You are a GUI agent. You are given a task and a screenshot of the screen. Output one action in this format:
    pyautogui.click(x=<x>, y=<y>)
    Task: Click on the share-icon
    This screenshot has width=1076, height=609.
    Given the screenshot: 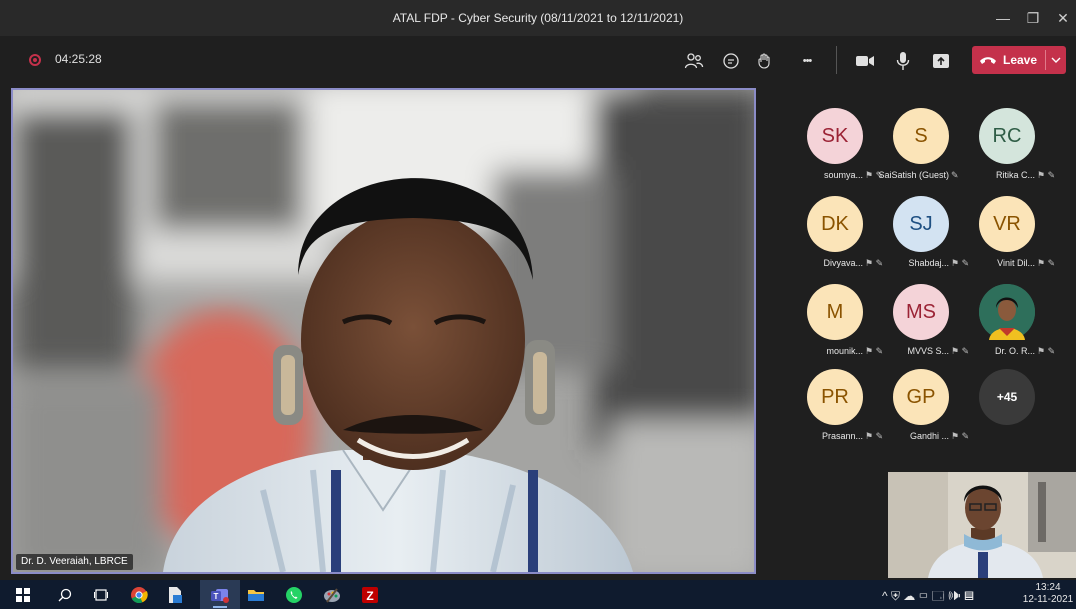 What is the action you would take?
    pyautogui.click(x=941, y=61)
    